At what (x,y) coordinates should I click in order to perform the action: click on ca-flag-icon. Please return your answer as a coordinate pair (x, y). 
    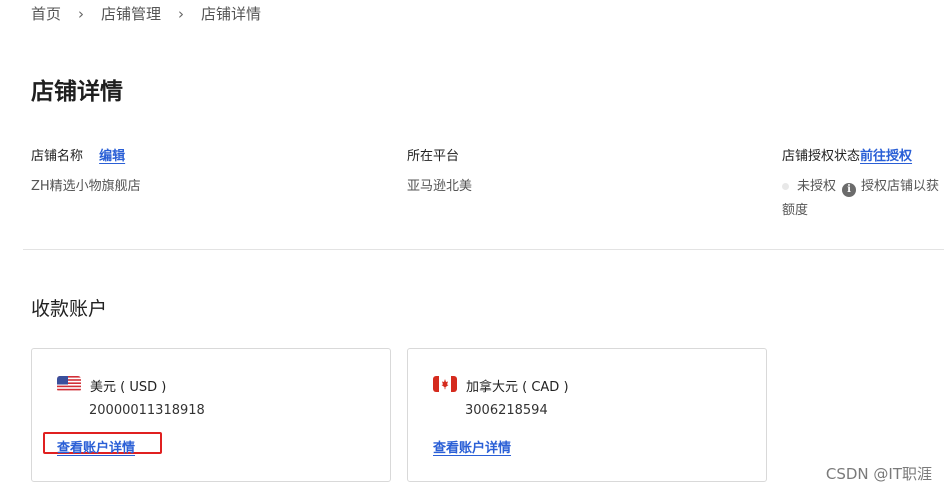
    Looking at the image, I should click on (445, 384).